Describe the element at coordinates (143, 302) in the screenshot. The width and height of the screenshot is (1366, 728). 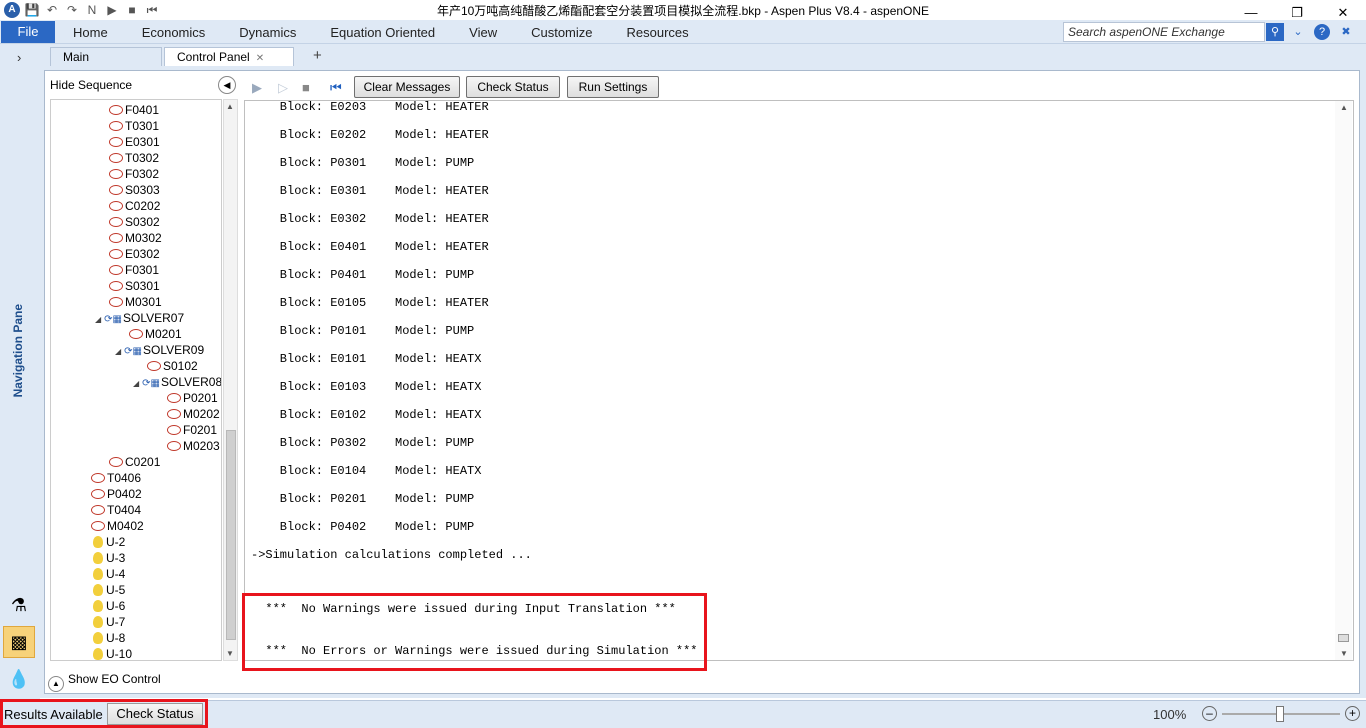
I see `sequence-item-label: M0301` at that location.